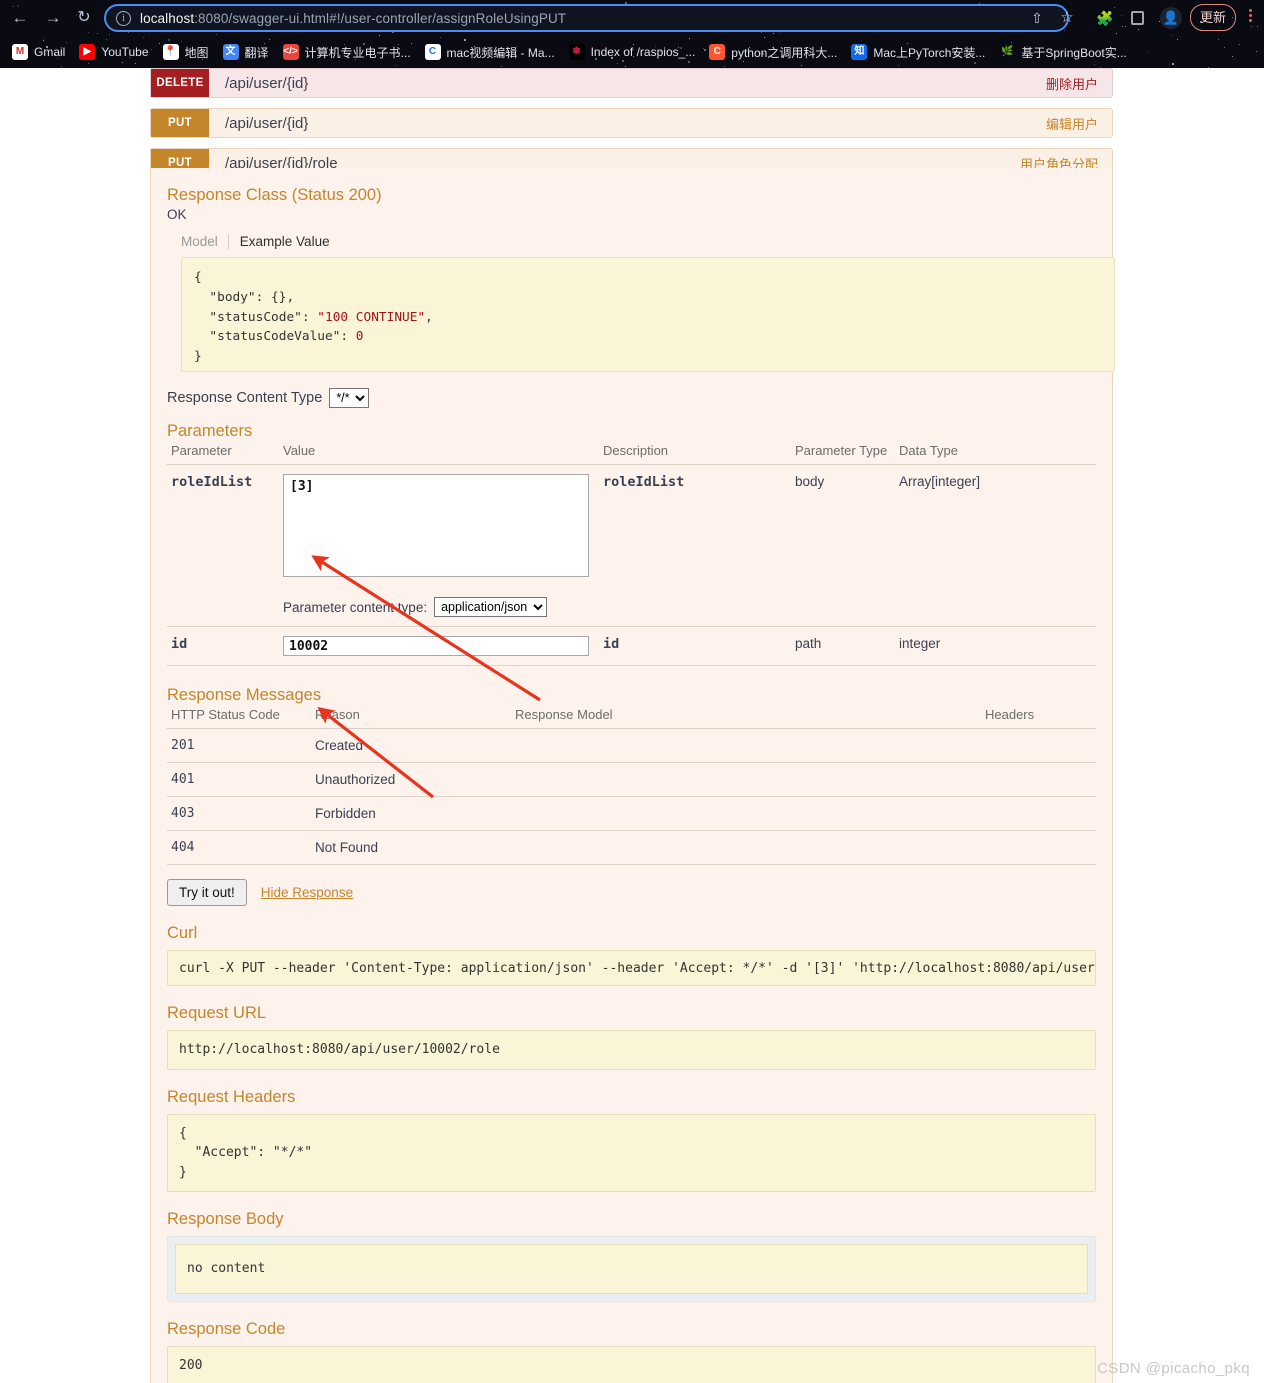 Image resolution: width=1264 pixels, height=1383 pixels. I want to click on param-type-id: path, so click(843, 646).